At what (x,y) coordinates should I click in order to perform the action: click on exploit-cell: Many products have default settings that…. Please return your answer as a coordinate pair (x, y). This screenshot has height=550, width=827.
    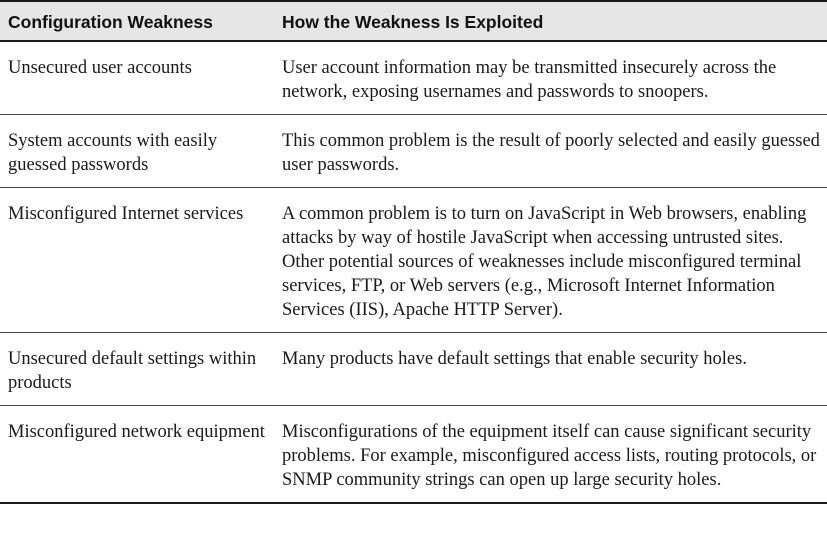
    Looking at the image, I should click on (514, 359).